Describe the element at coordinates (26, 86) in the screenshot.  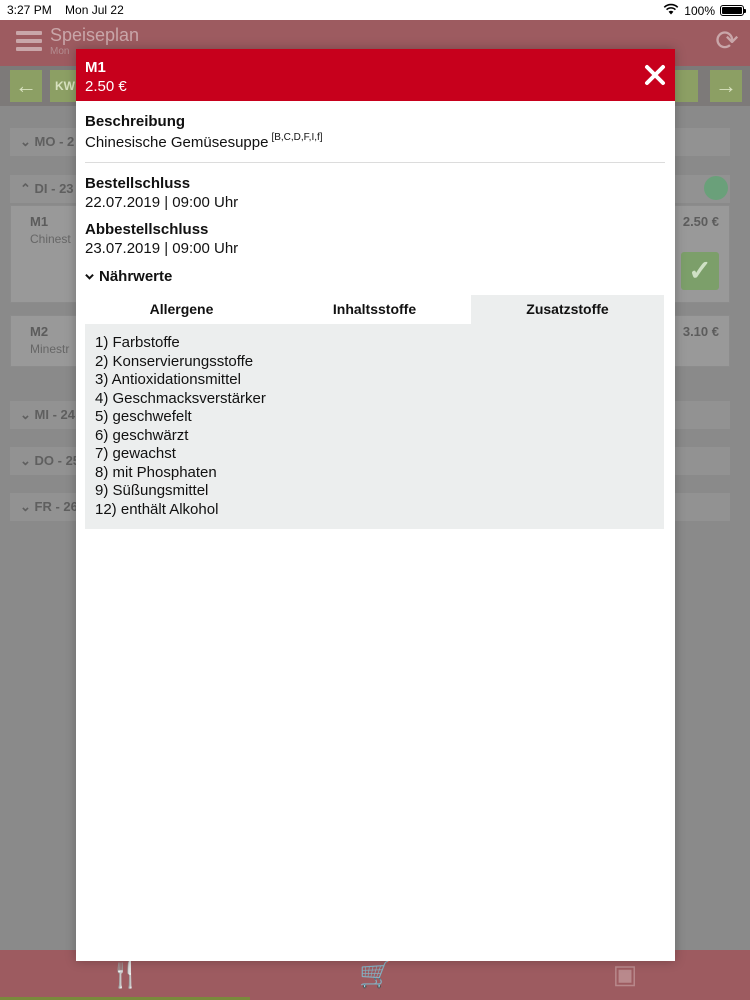
I see `prev-week-button: ←` at that location.